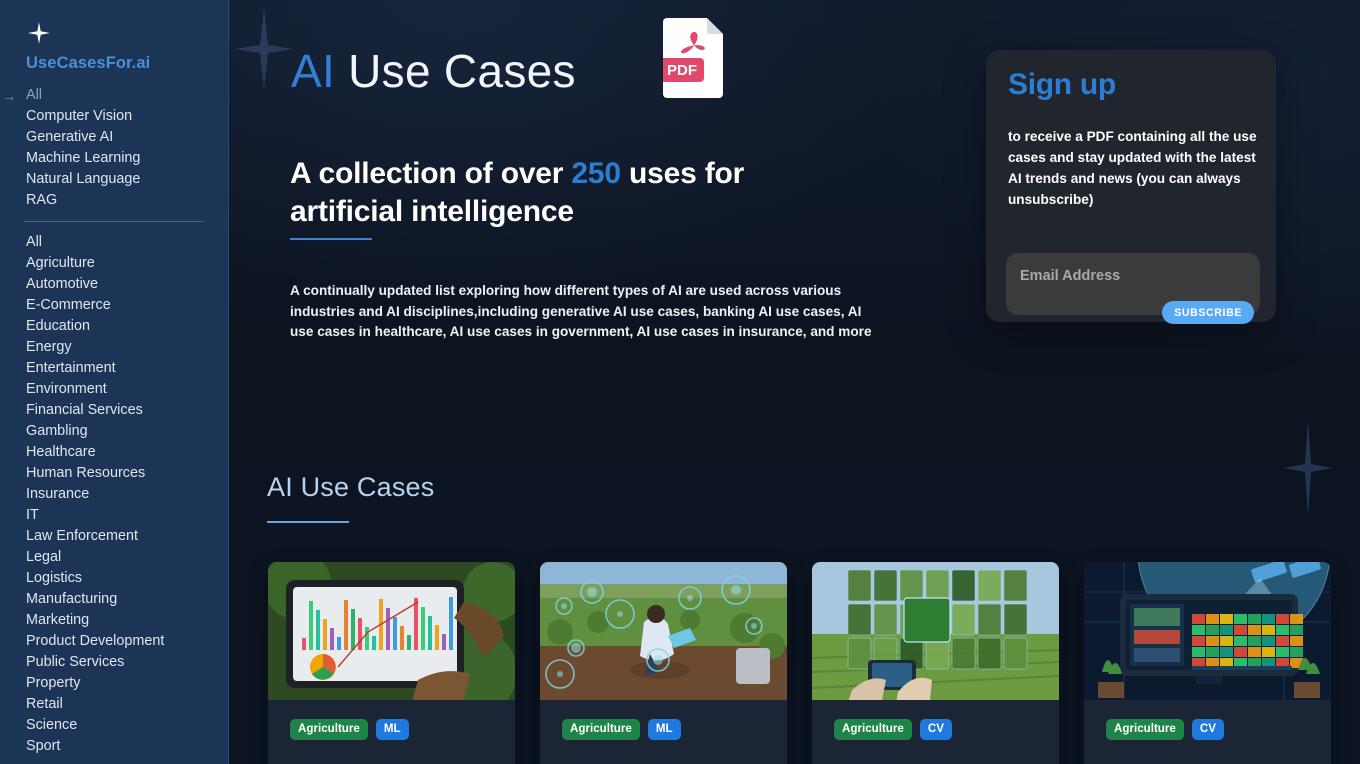 The image size is (1360, 764). What do you see at coordinates (114, 431) in the screenshot?
I see `sidebar-industry-gambling: Gambling` at bounding box center [114, 431].